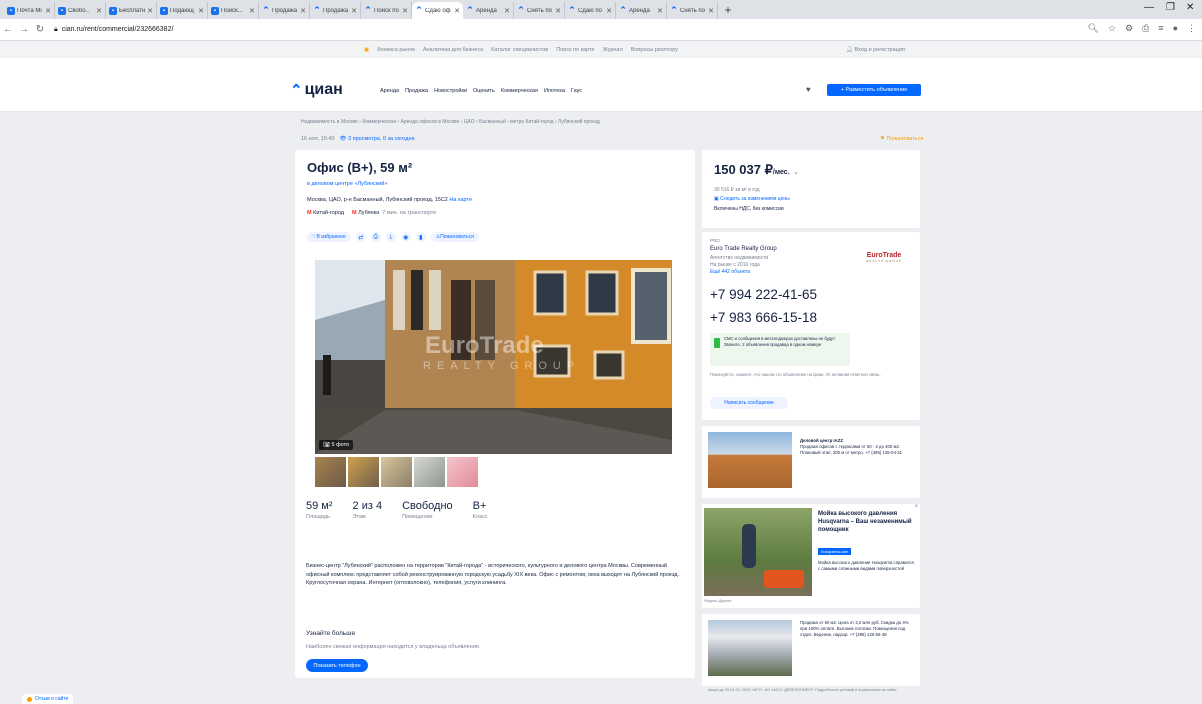 This screenshot has width=1202, height=704. Describe the element at coordinates (80, 10) in the screenshot. I see `browser-tab: ▪ Свобо.. ✕` at that location.